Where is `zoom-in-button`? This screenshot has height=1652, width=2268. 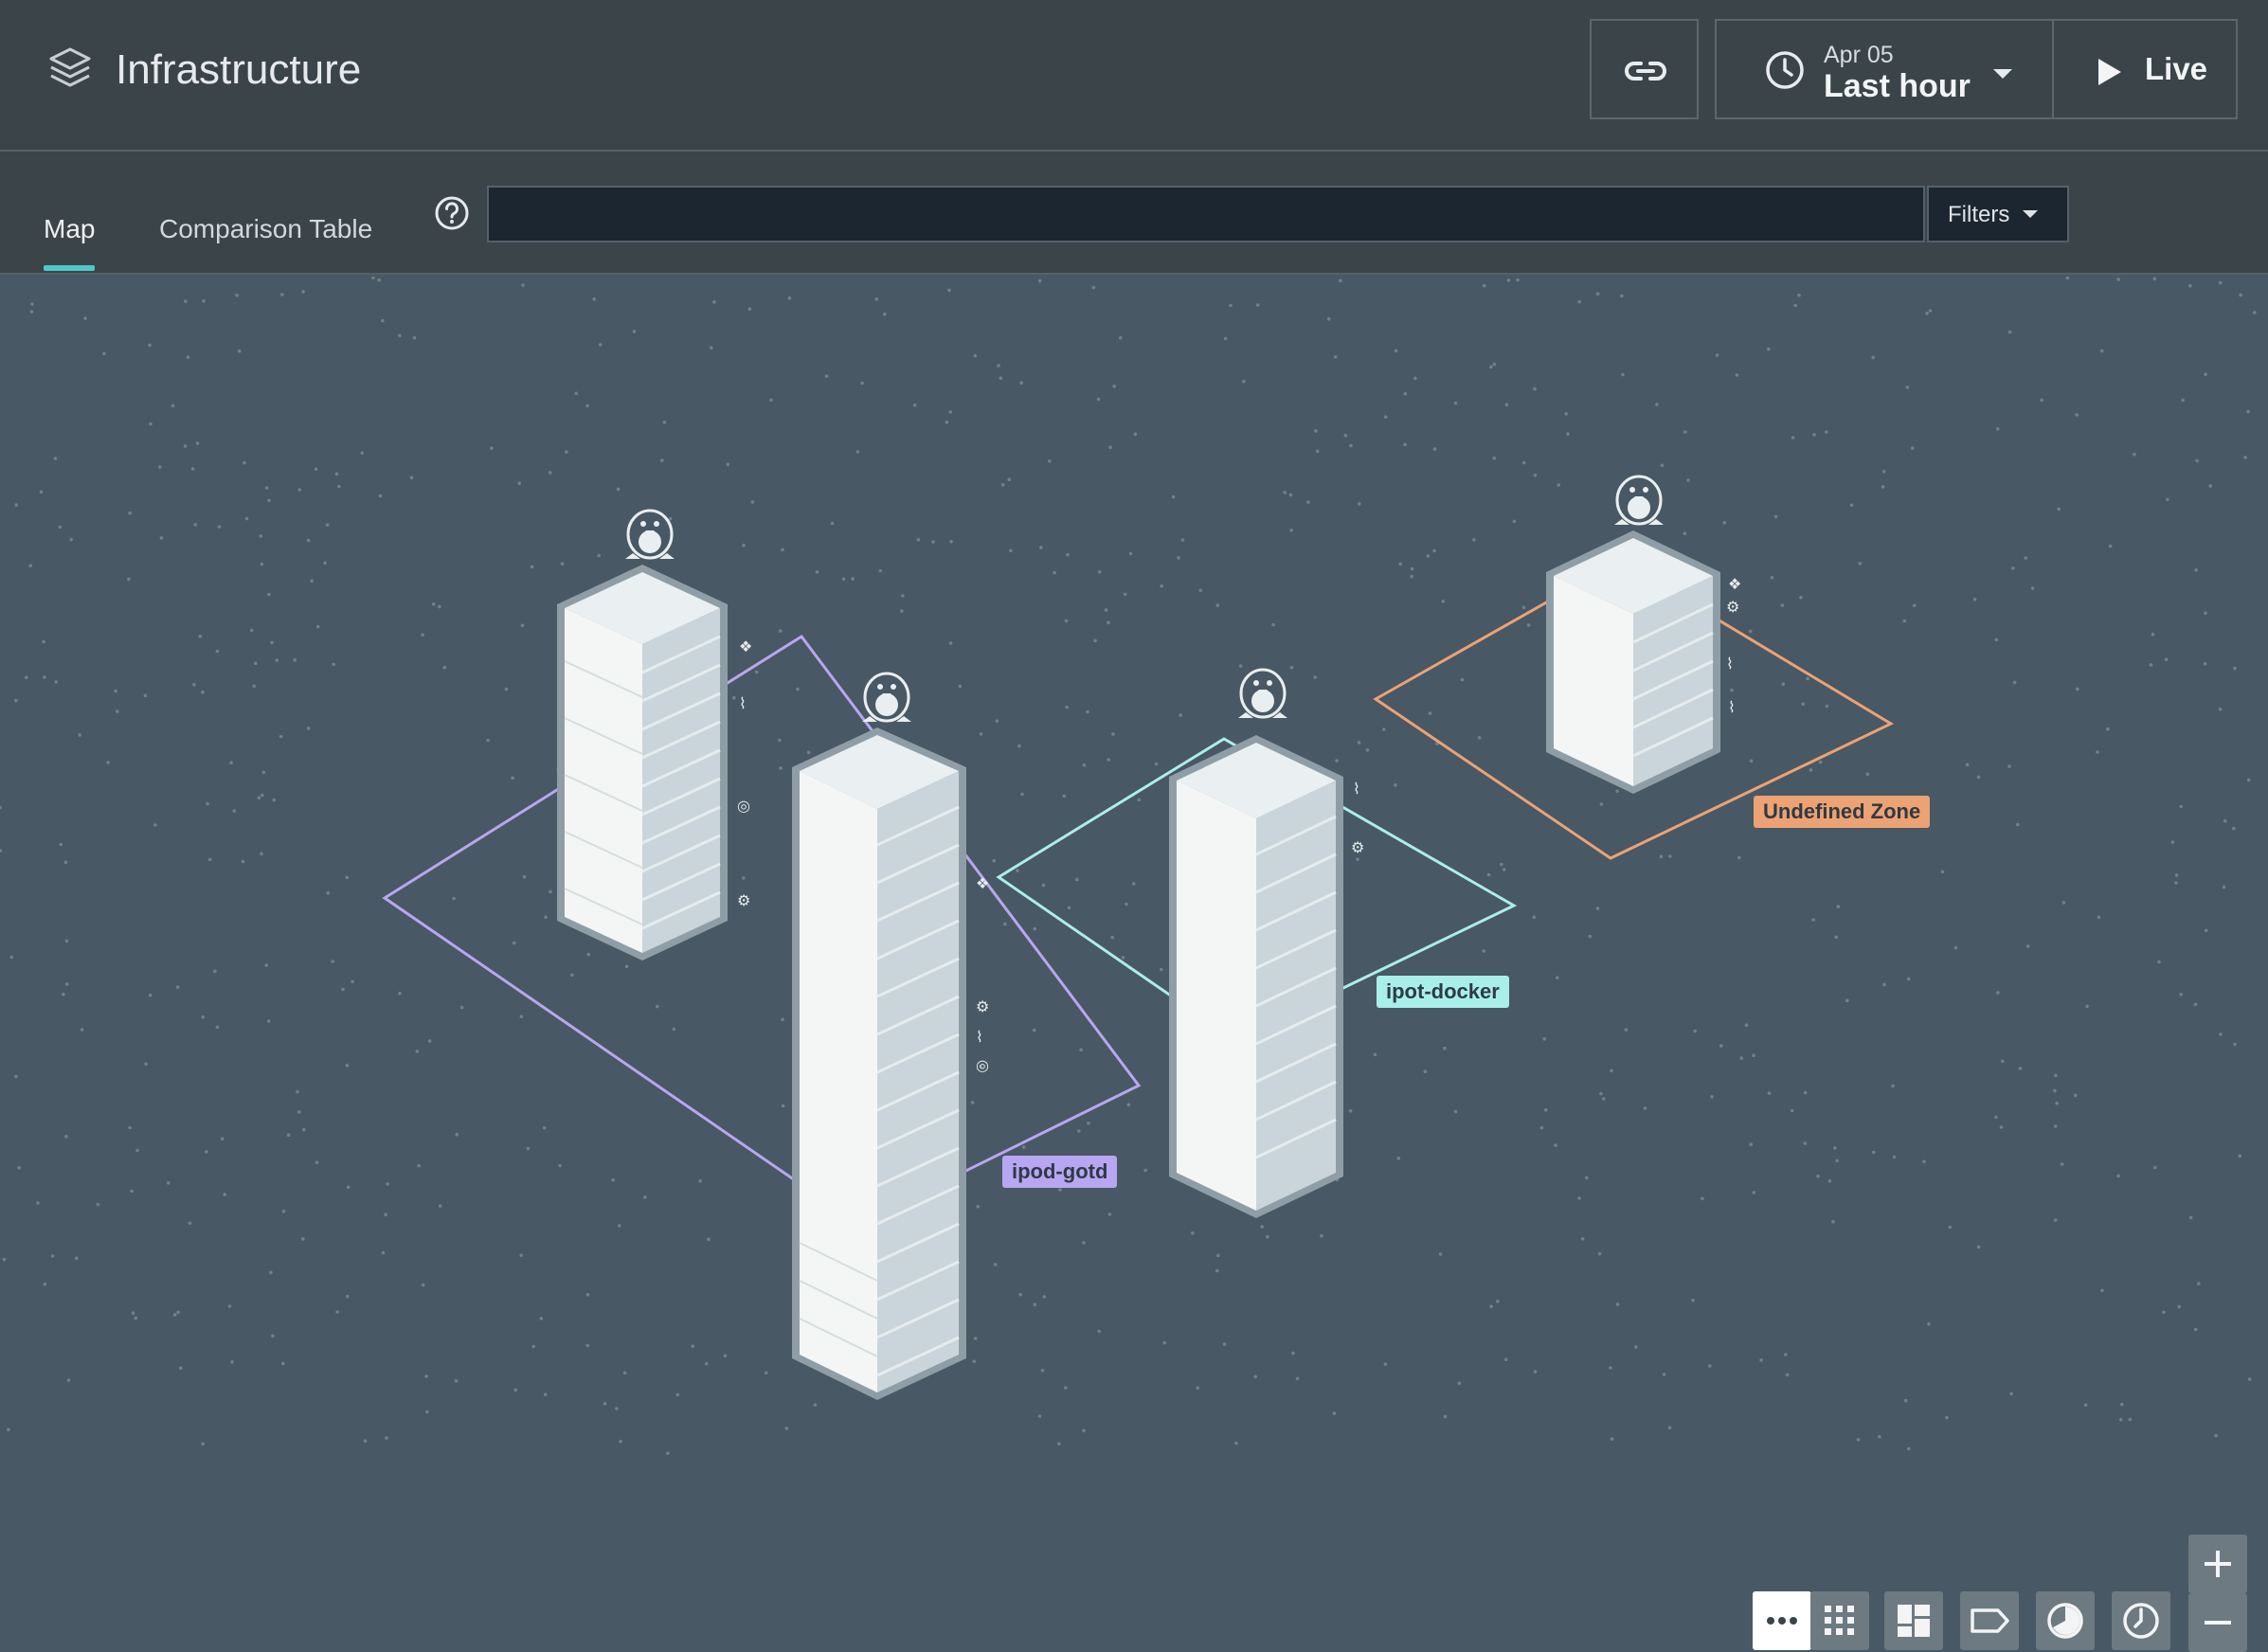 zoom-in-button is located at coordinates (2217, 1564).